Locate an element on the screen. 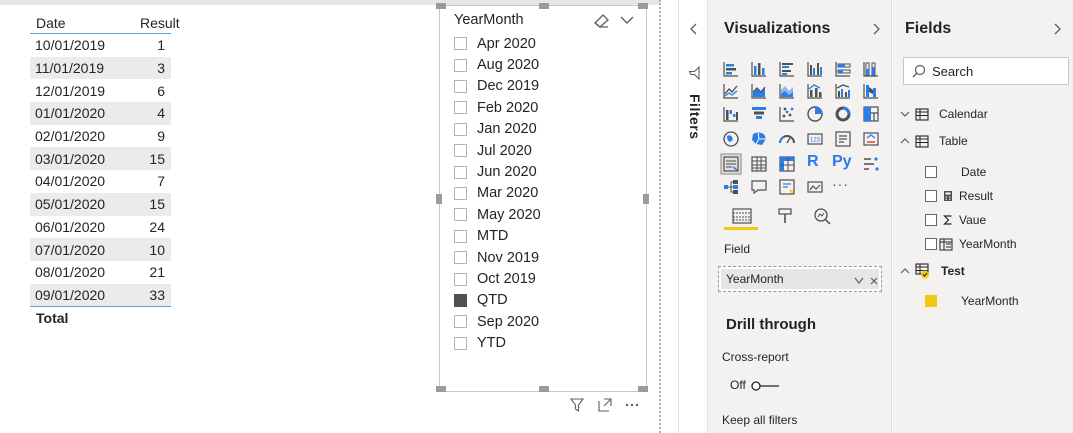  fields-tab-icon is located at coordinates (742, 216).